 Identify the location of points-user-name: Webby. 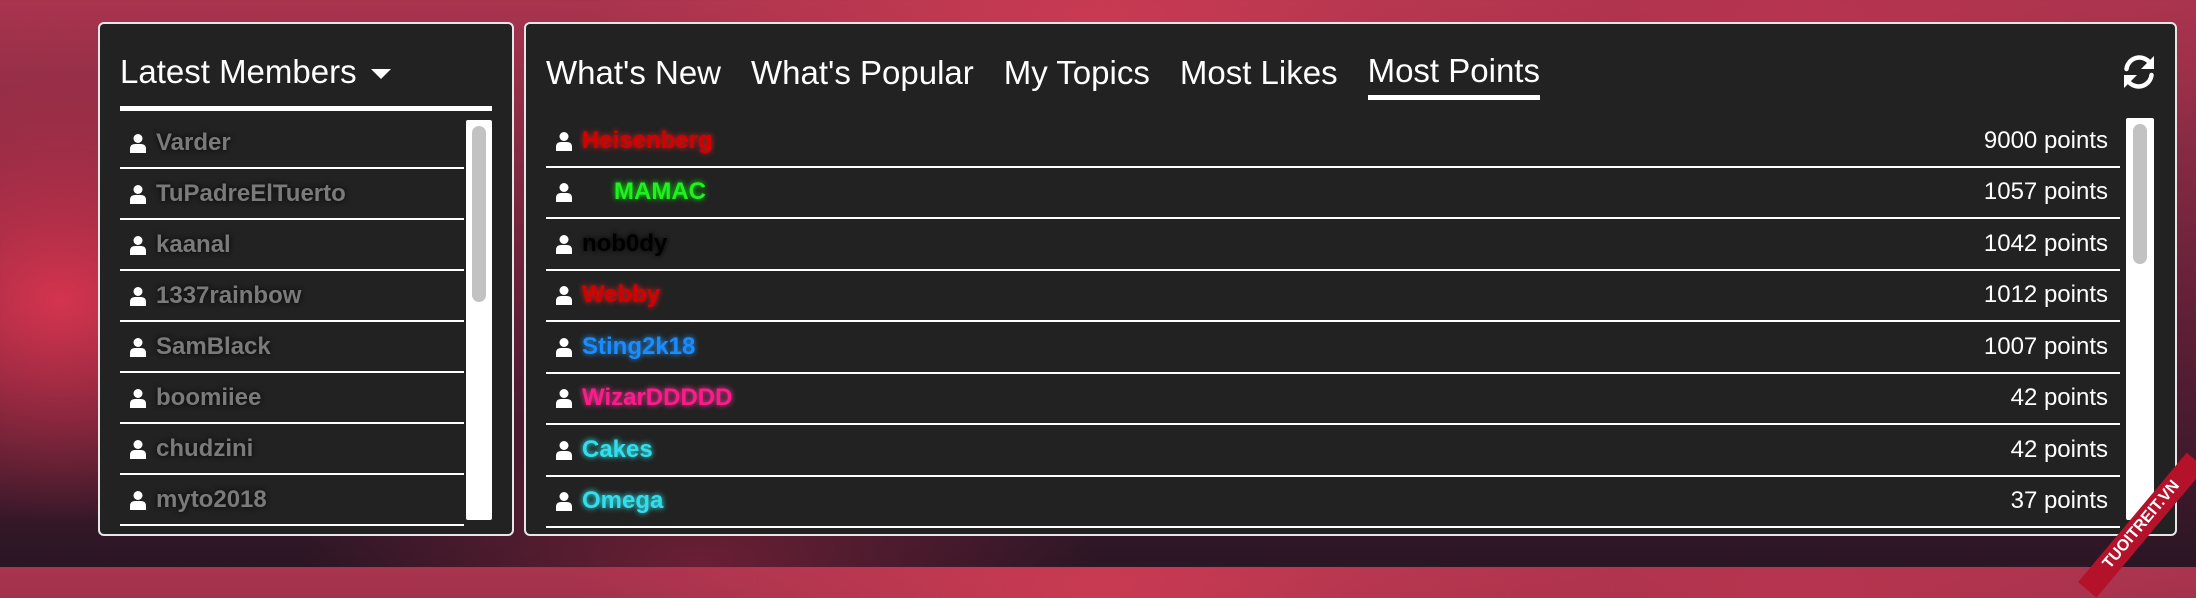
(621, 295).